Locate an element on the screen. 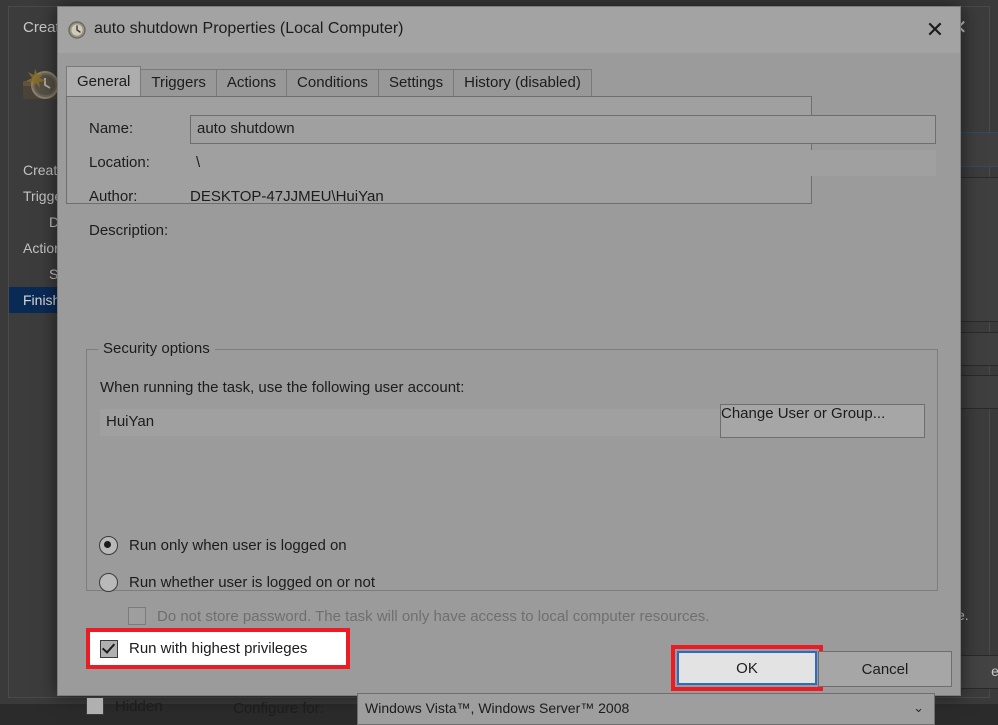 The height and width of the screenshot is (725, 998). author-label: Author: is located at coordinates (113, 196).